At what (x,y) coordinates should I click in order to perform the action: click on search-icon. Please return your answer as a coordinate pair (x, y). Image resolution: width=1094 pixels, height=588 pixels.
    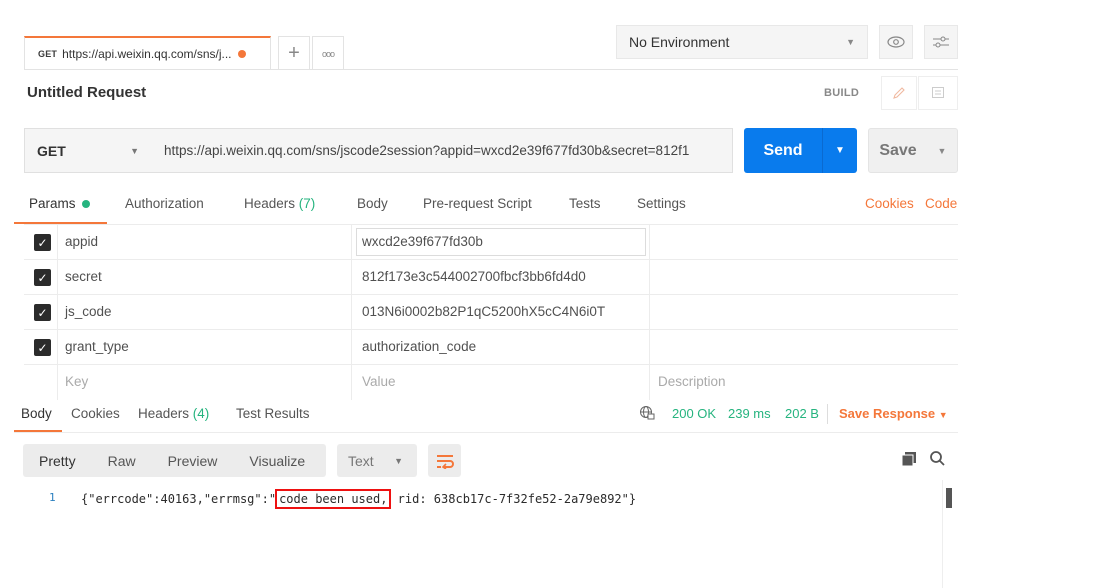
    Looking at the image, I should click on (937, 460).